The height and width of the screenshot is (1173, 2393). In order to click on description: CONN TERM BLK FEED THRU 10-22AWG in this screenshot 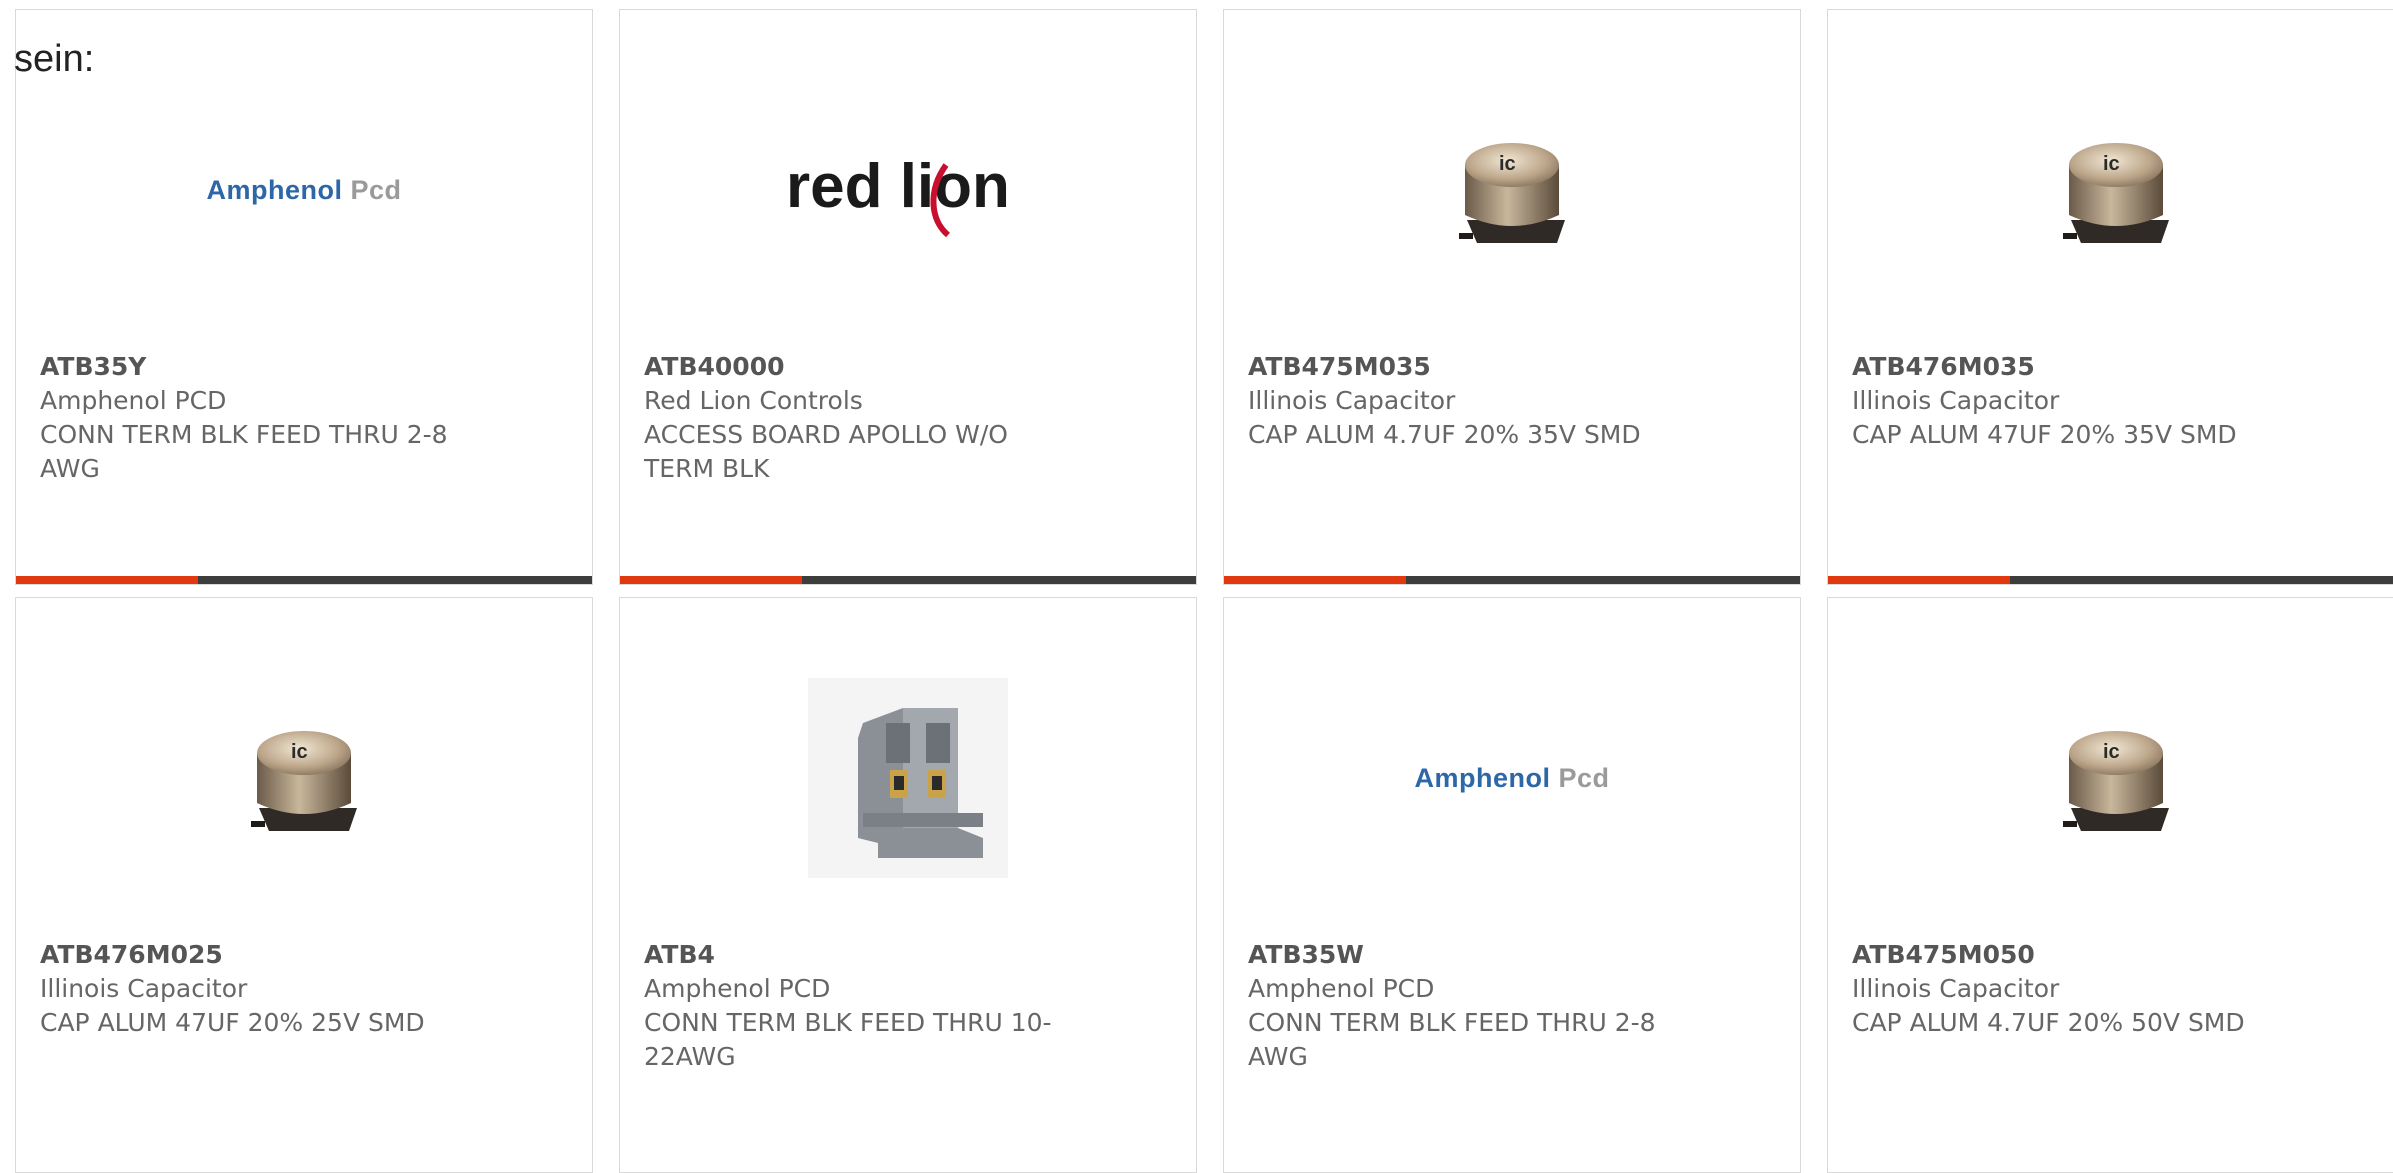, I will do `click(848, 1039)`.